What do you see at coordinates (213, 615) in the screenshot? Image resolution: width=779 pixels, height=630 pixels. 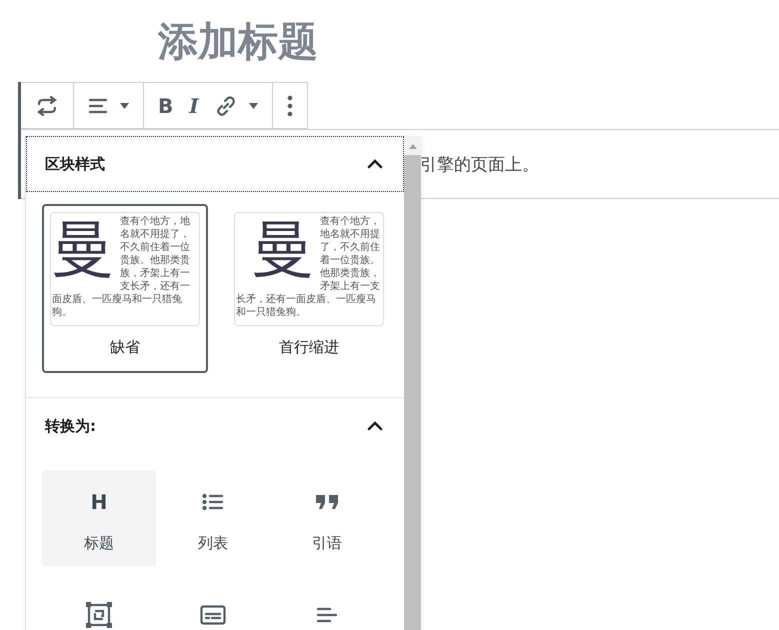 I see `text-box-icon` at bounding box center [213, 615].